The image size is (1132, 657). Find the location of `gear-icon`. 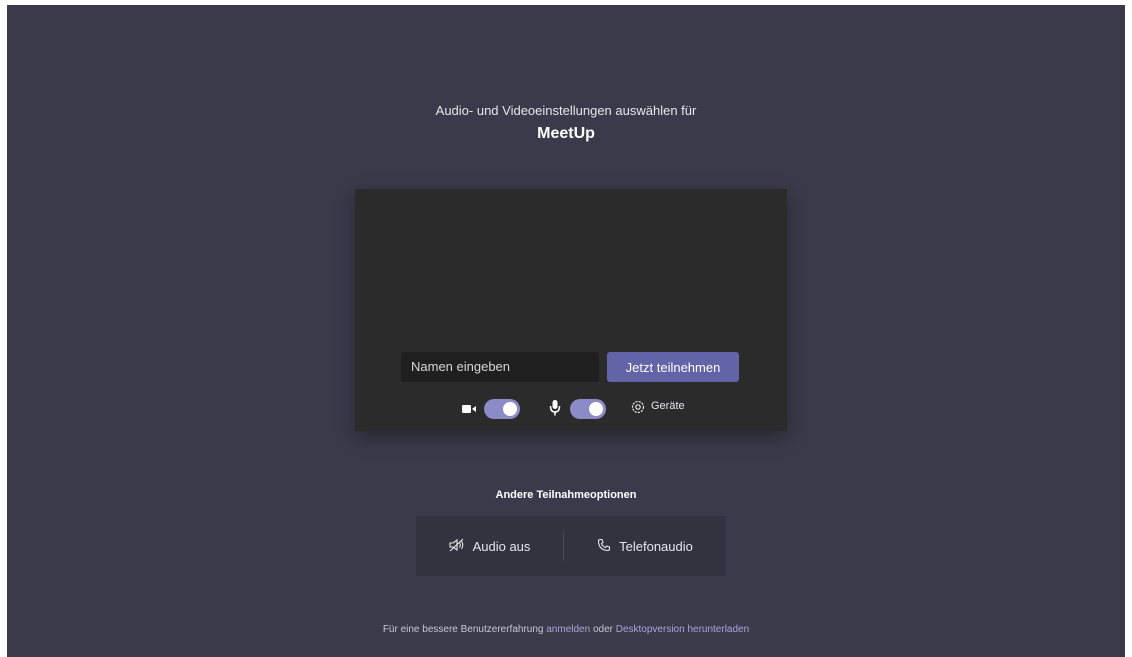

gear-icon is located at coordinates (638, 409).